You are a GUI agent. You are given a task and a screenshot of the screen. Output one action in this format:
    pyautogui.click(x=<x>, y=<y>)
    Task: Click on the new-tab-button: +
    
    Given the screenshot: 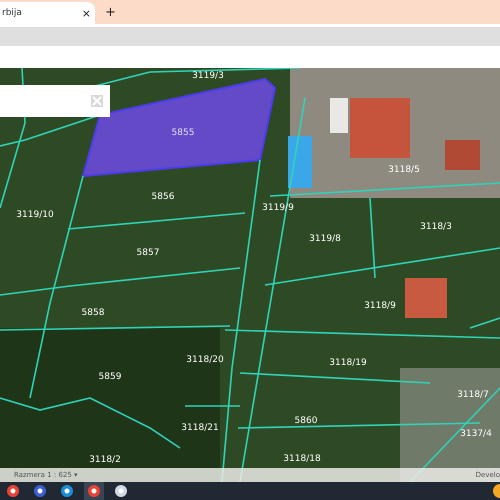 What is the action you would take?
    pyautogui.click(x=110, y=12)
    